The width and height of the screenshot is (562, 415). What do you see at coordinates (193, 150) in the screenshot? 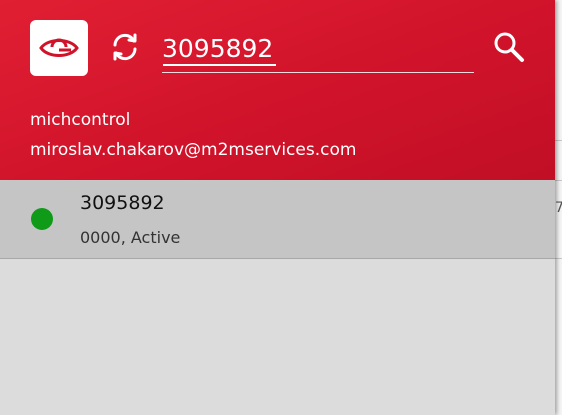
I see `account-email: miroslav.chakarov@m2mservices.com` at bounding box center [193, 150].